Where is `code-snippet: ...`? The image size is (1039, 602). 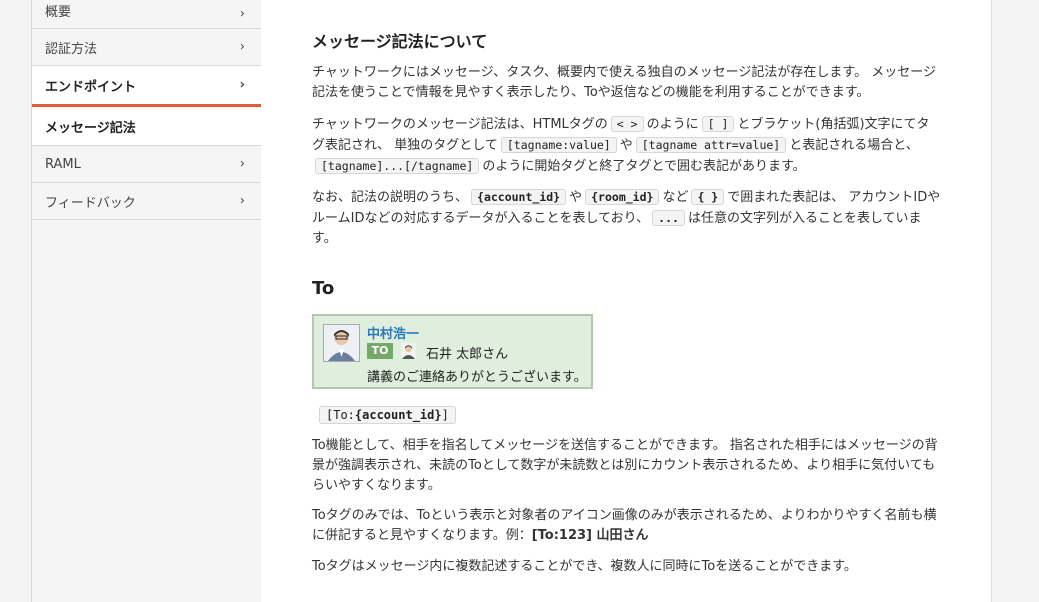
code-snippet: ... is located at coordinates (668, 218).